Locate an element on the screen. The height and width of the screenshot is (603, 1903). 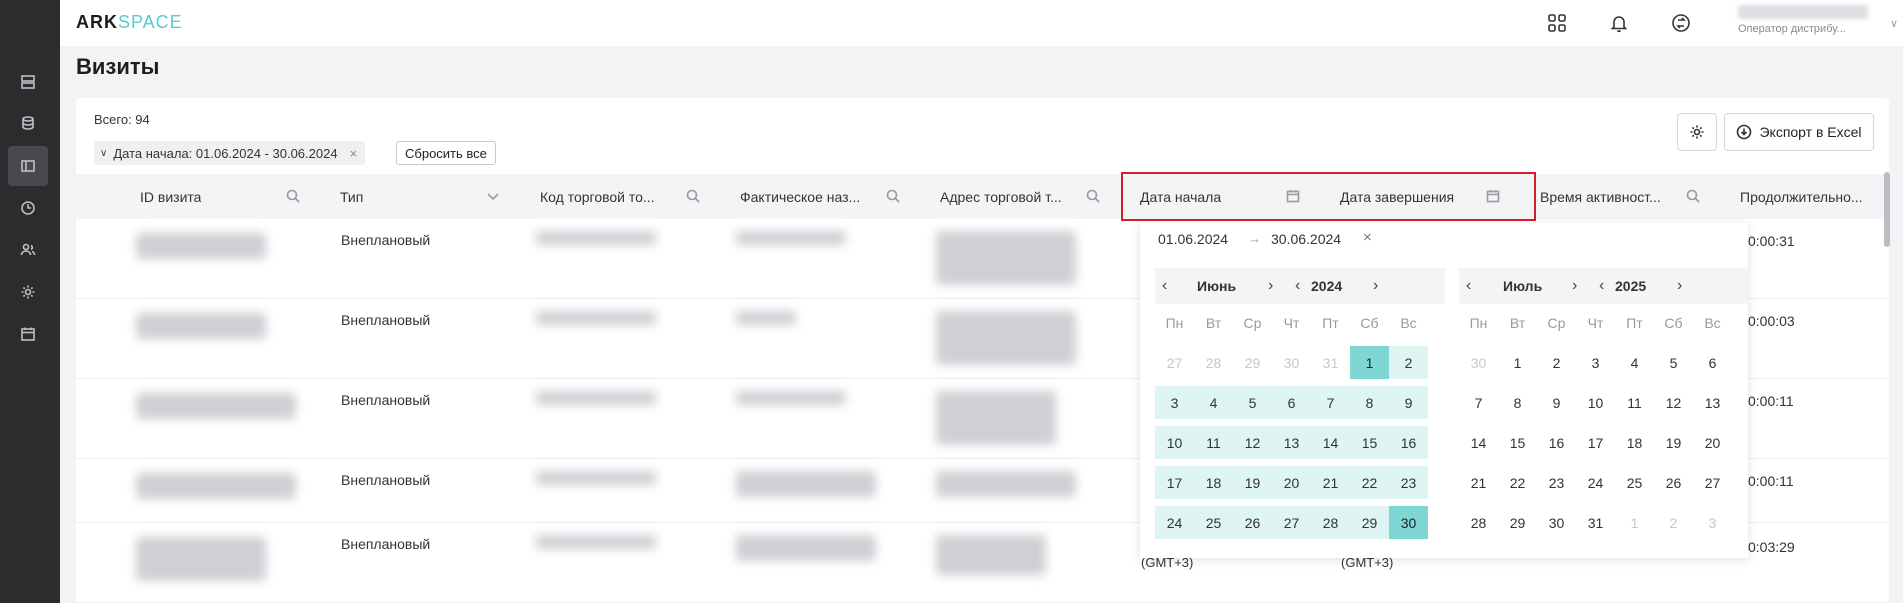
calendar-day: 31 is located at coordinates (1595, 522).